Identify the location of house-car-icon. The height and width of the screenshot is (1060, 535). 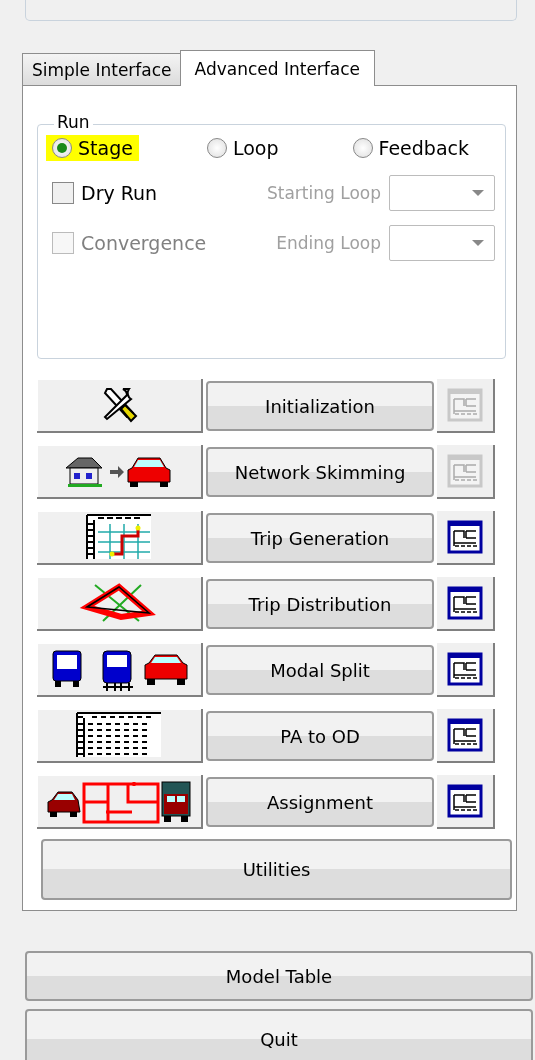
(119, 471).